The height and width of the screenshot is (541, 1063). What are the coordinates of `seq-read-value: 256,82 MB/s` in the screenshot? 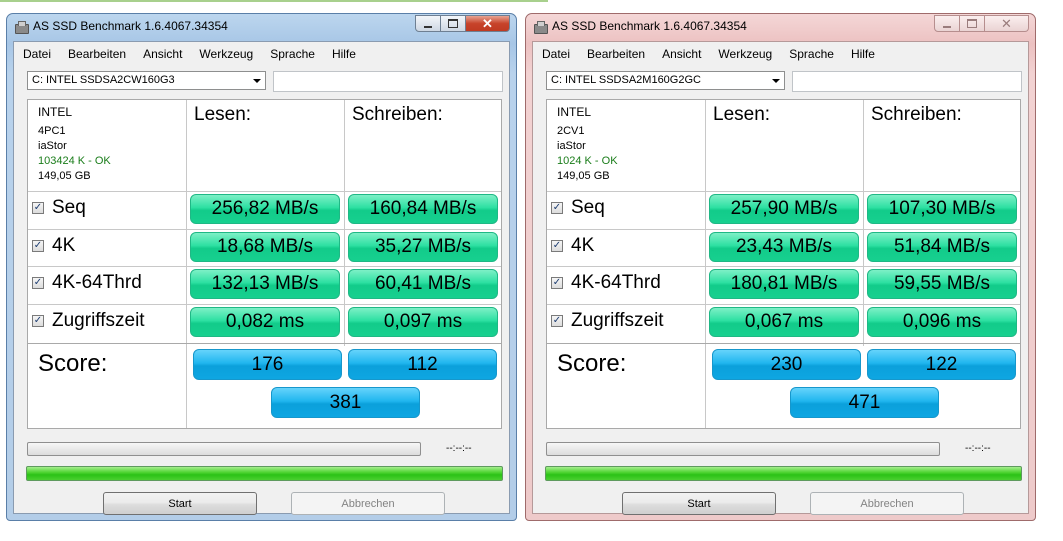 It's located at (265, 209).